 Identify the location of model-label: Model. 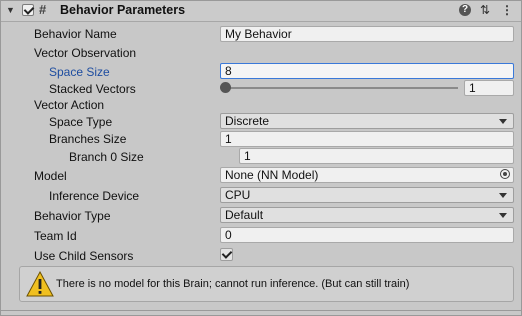
(50, 176).